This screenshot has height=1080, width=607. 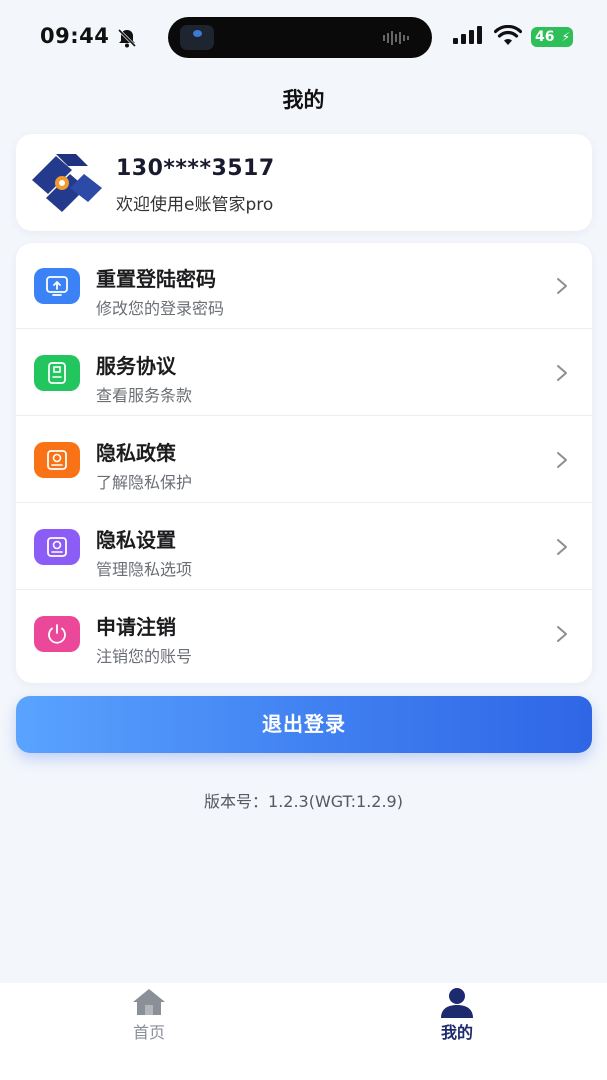 I want to click on logout-button: 退出登录, so click(x=304, y=724).